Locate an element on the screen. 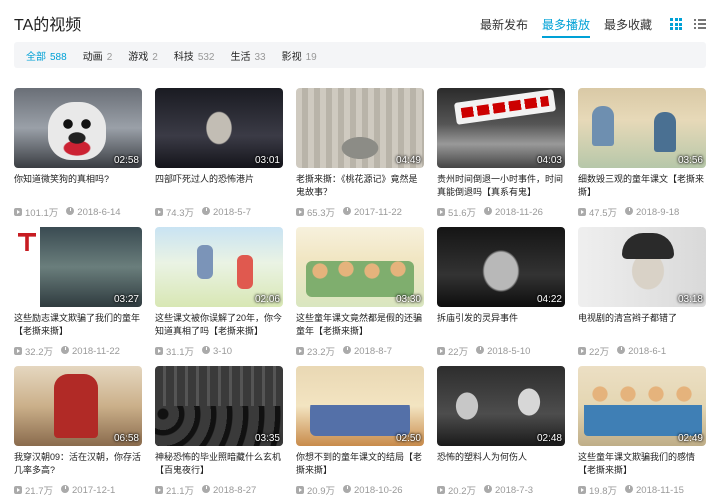 The height and width of the screenshot is (504, 720). video-title: 你想不到的童年课文的结局【老撕来撕】 is located at coordinates (360, 464).